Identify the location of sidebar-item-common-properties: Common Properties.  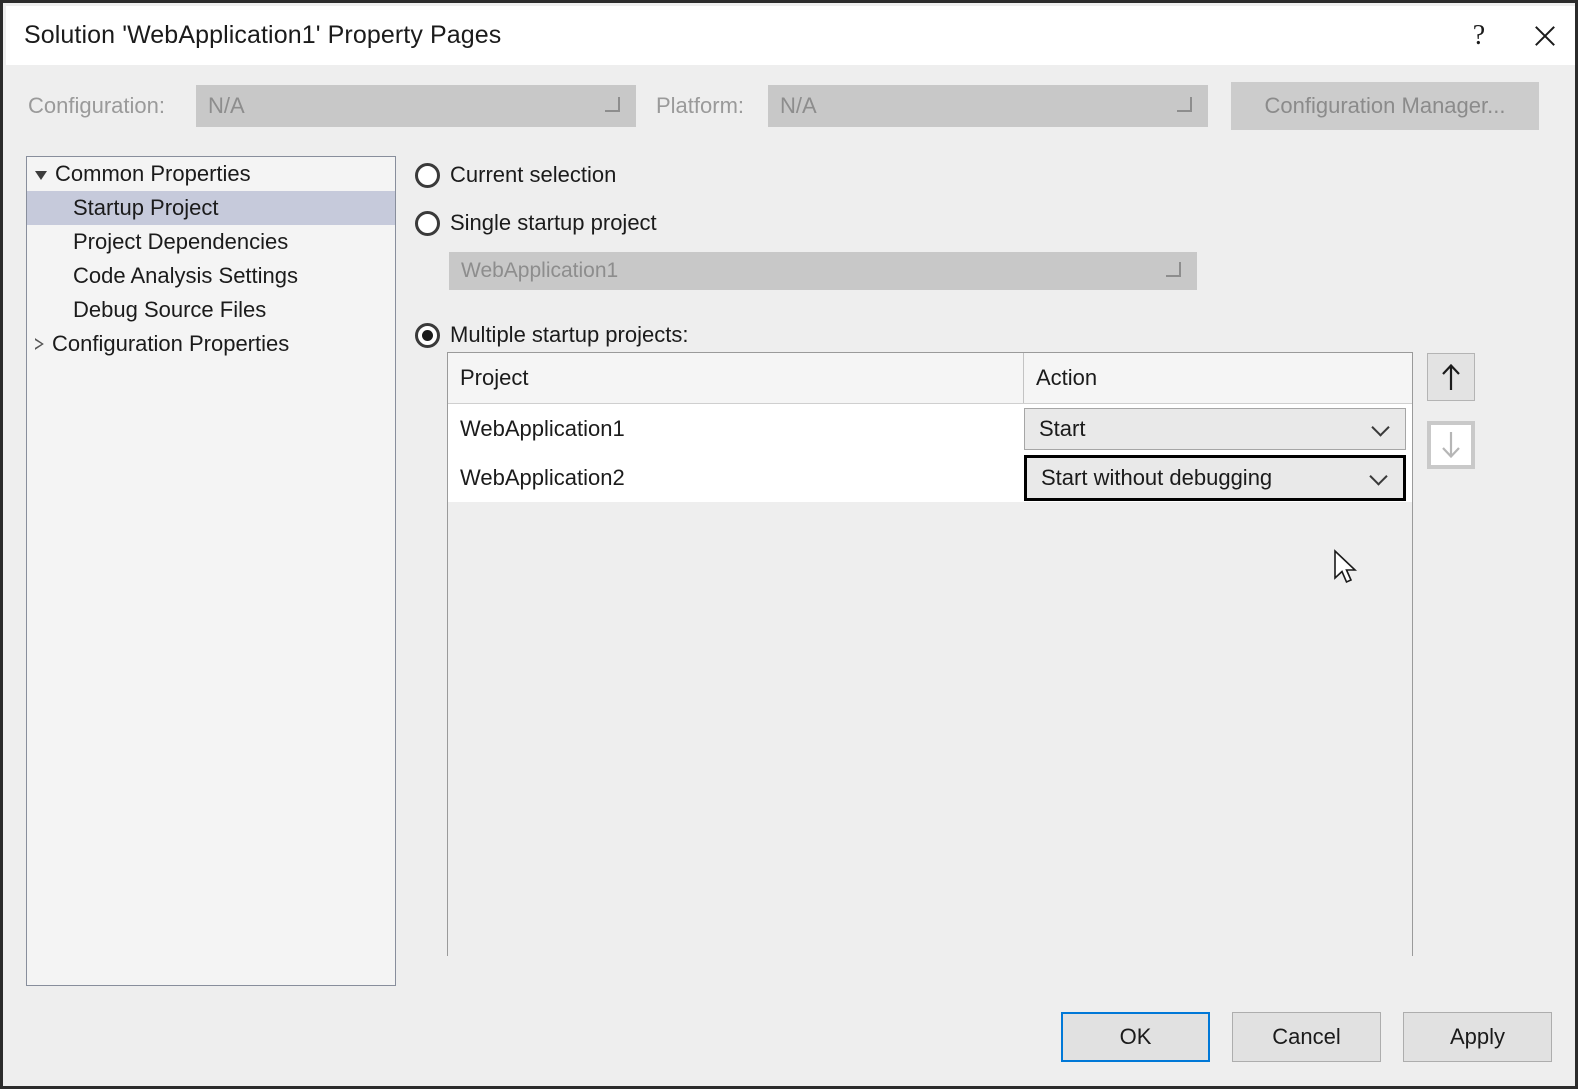
(211, 174).